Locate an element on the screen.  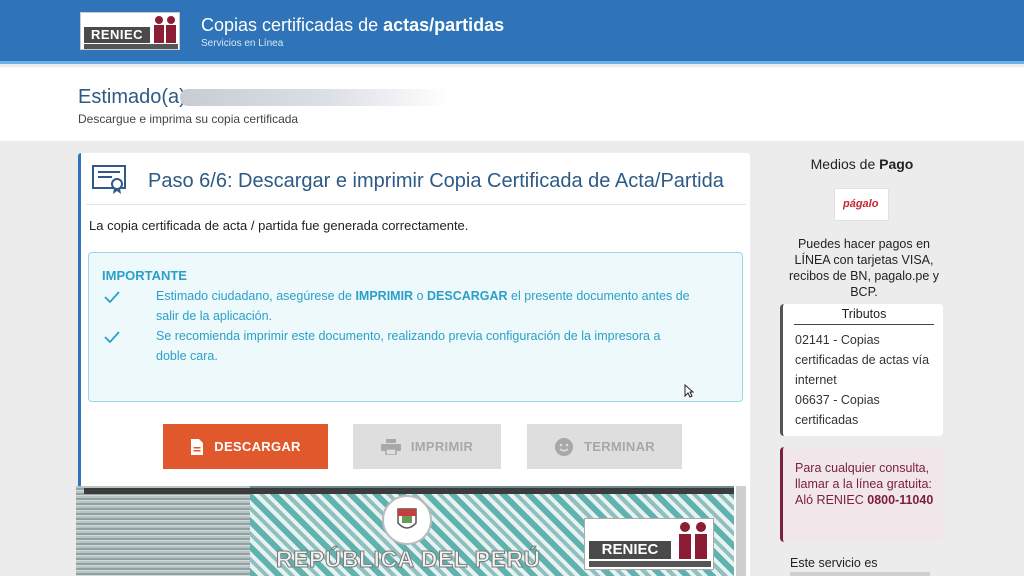
mouse-cursor-icon is located at coordinates (689, 391).